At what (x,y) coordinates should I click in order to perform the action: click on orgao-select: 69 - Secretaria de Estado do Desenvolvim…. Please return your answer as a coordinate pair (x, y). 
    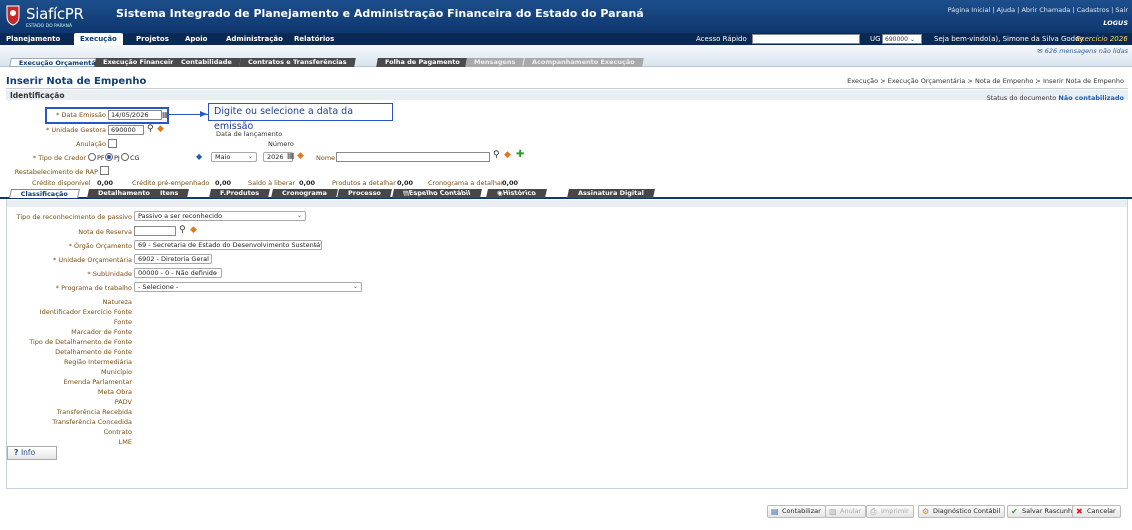
    Looking at the image, I should click on (228, 245).